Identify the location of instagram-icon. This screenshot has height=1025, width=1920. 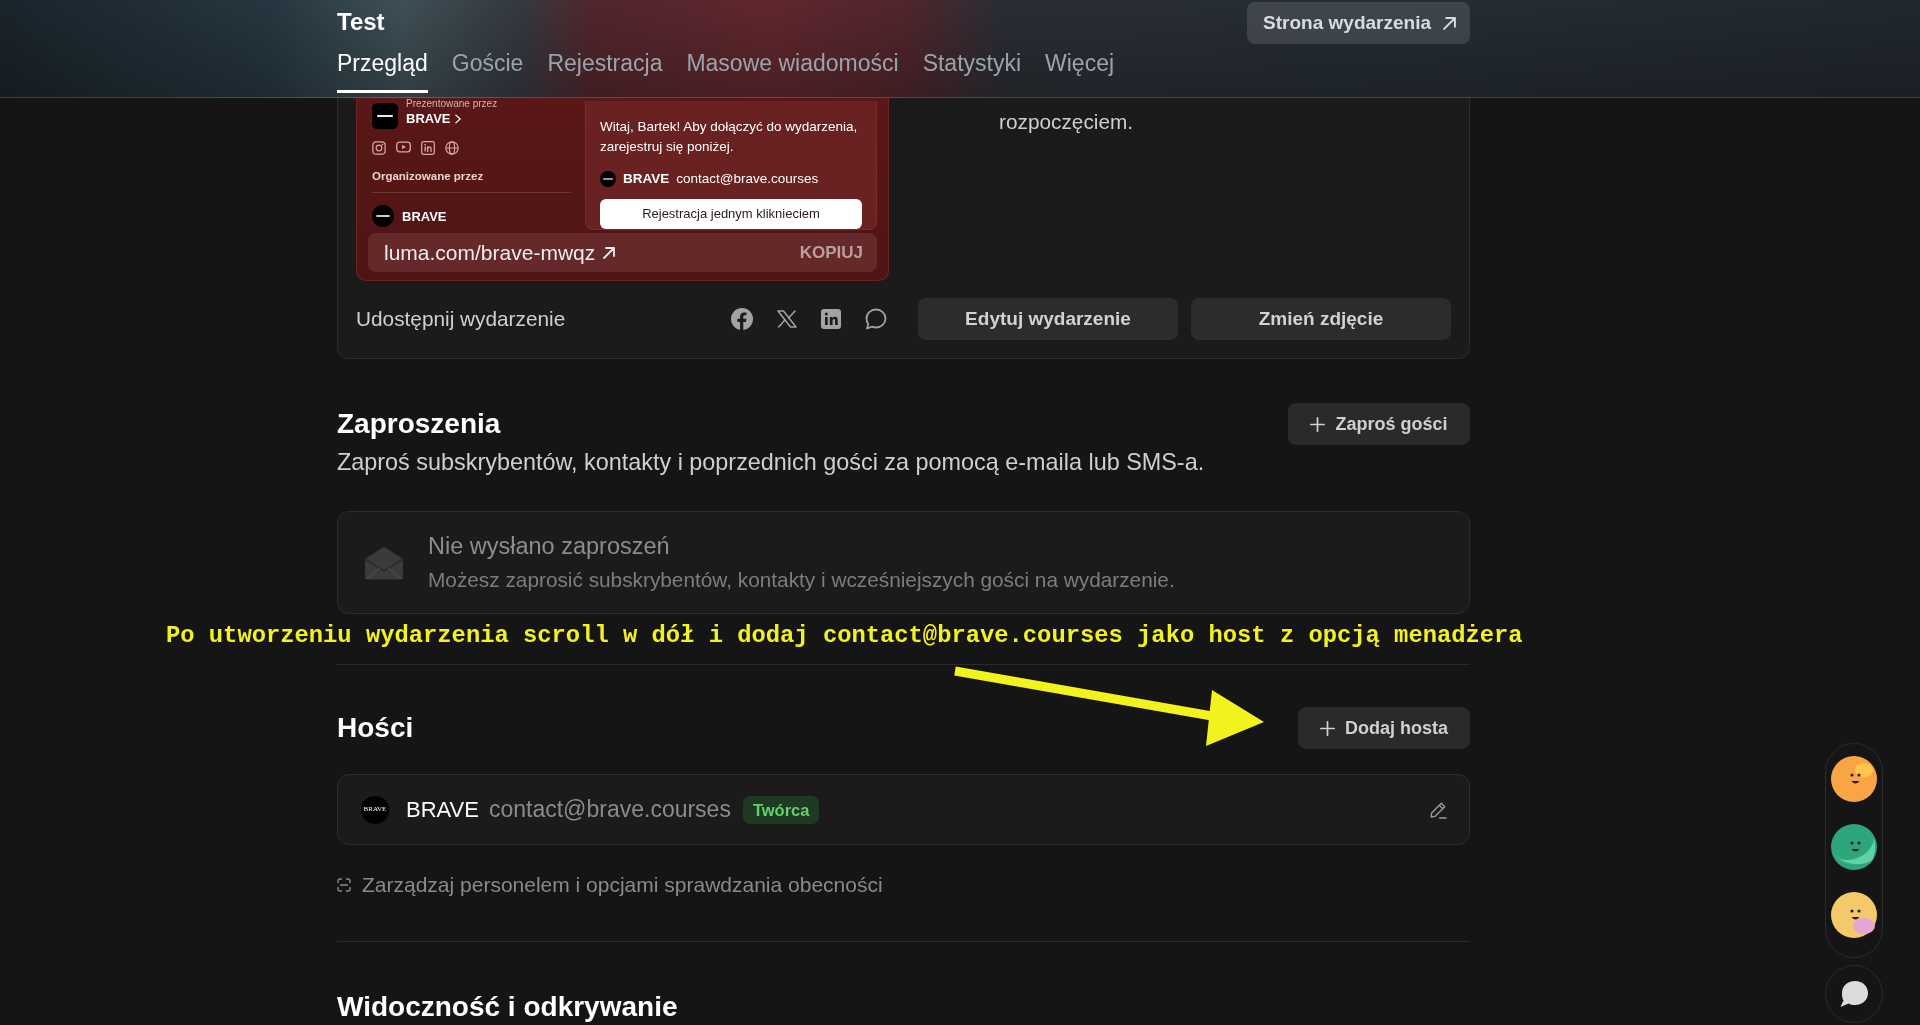
(379, 148).